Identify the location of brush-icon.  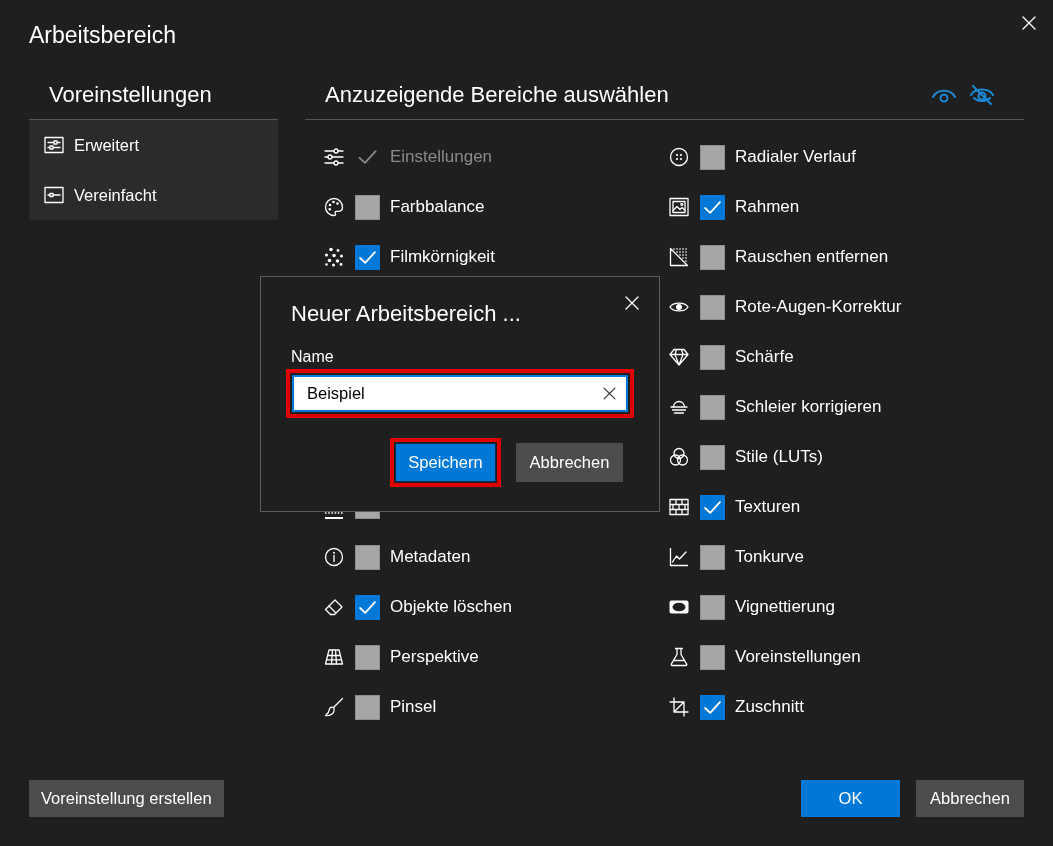
(334, 707).